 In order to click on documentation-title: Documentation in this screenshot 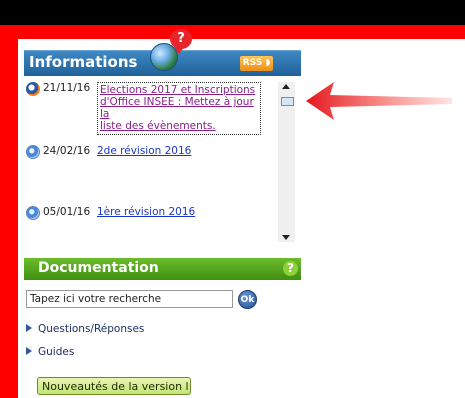, I will do `click(98, 268)`.